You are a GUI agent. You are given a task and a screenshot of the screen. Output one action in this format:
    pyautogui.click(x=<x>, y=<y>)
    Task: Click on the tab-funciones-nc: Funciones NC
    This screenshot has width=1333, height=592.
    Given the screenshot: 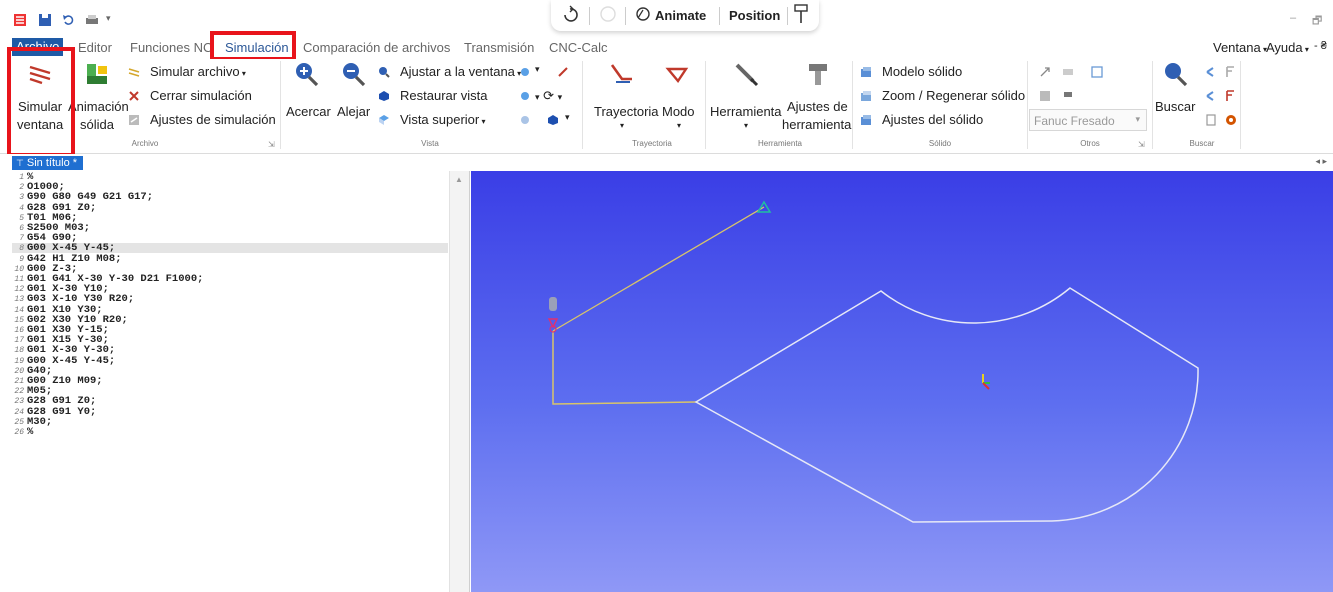 What is the action you would take?
    pyautogui.click(x=171, y=47)
    